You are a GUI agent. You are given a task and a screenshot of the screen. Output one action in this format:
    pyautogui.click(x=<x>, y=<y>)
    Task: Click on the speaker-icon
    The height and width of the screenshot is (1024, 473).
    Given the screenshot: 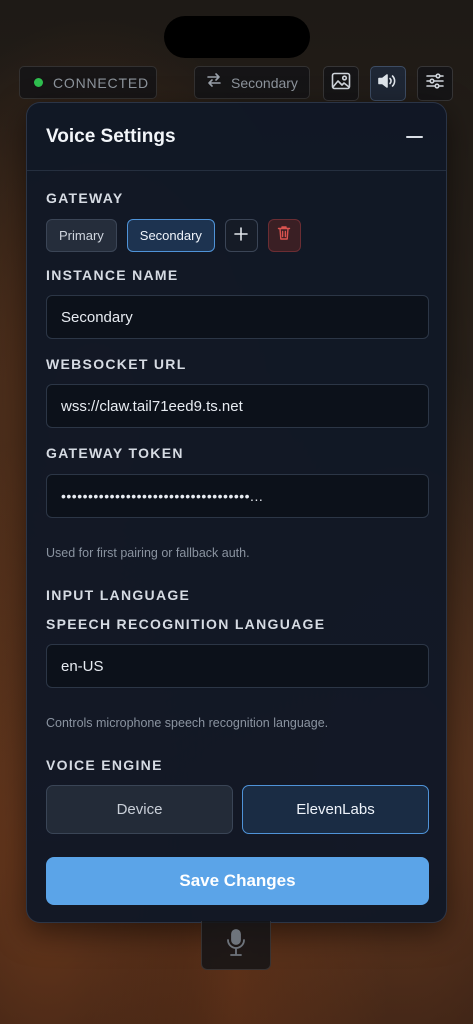 What is the action you would take?
    pyautogui.click(x=388, y=83)
    